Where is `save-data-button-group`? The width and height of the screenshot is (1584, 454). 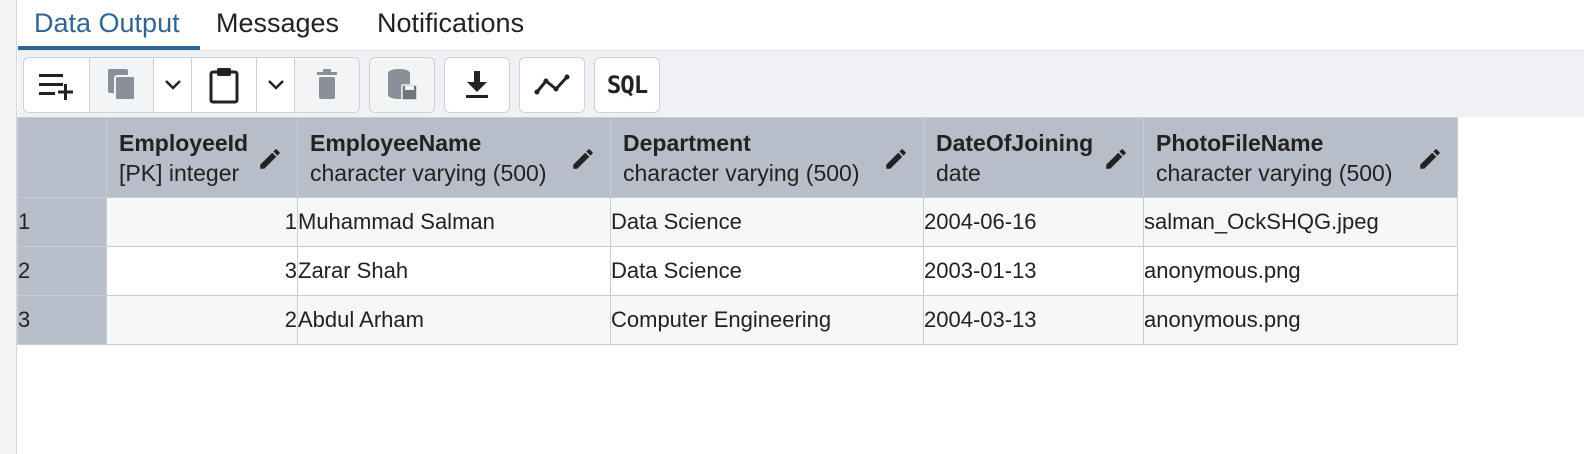 save-data-button-group is located at coordinates (402, 85).